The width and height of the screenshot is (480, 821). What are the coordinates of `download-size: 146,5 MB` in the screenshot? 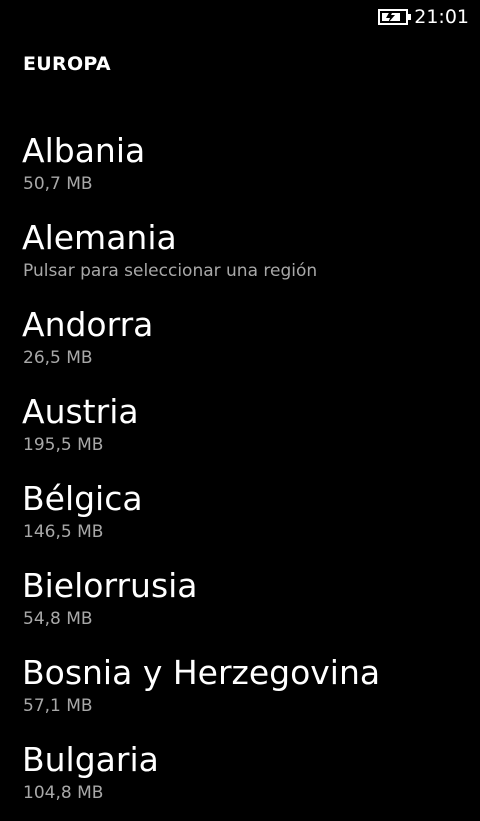 It's located at (63, 532).